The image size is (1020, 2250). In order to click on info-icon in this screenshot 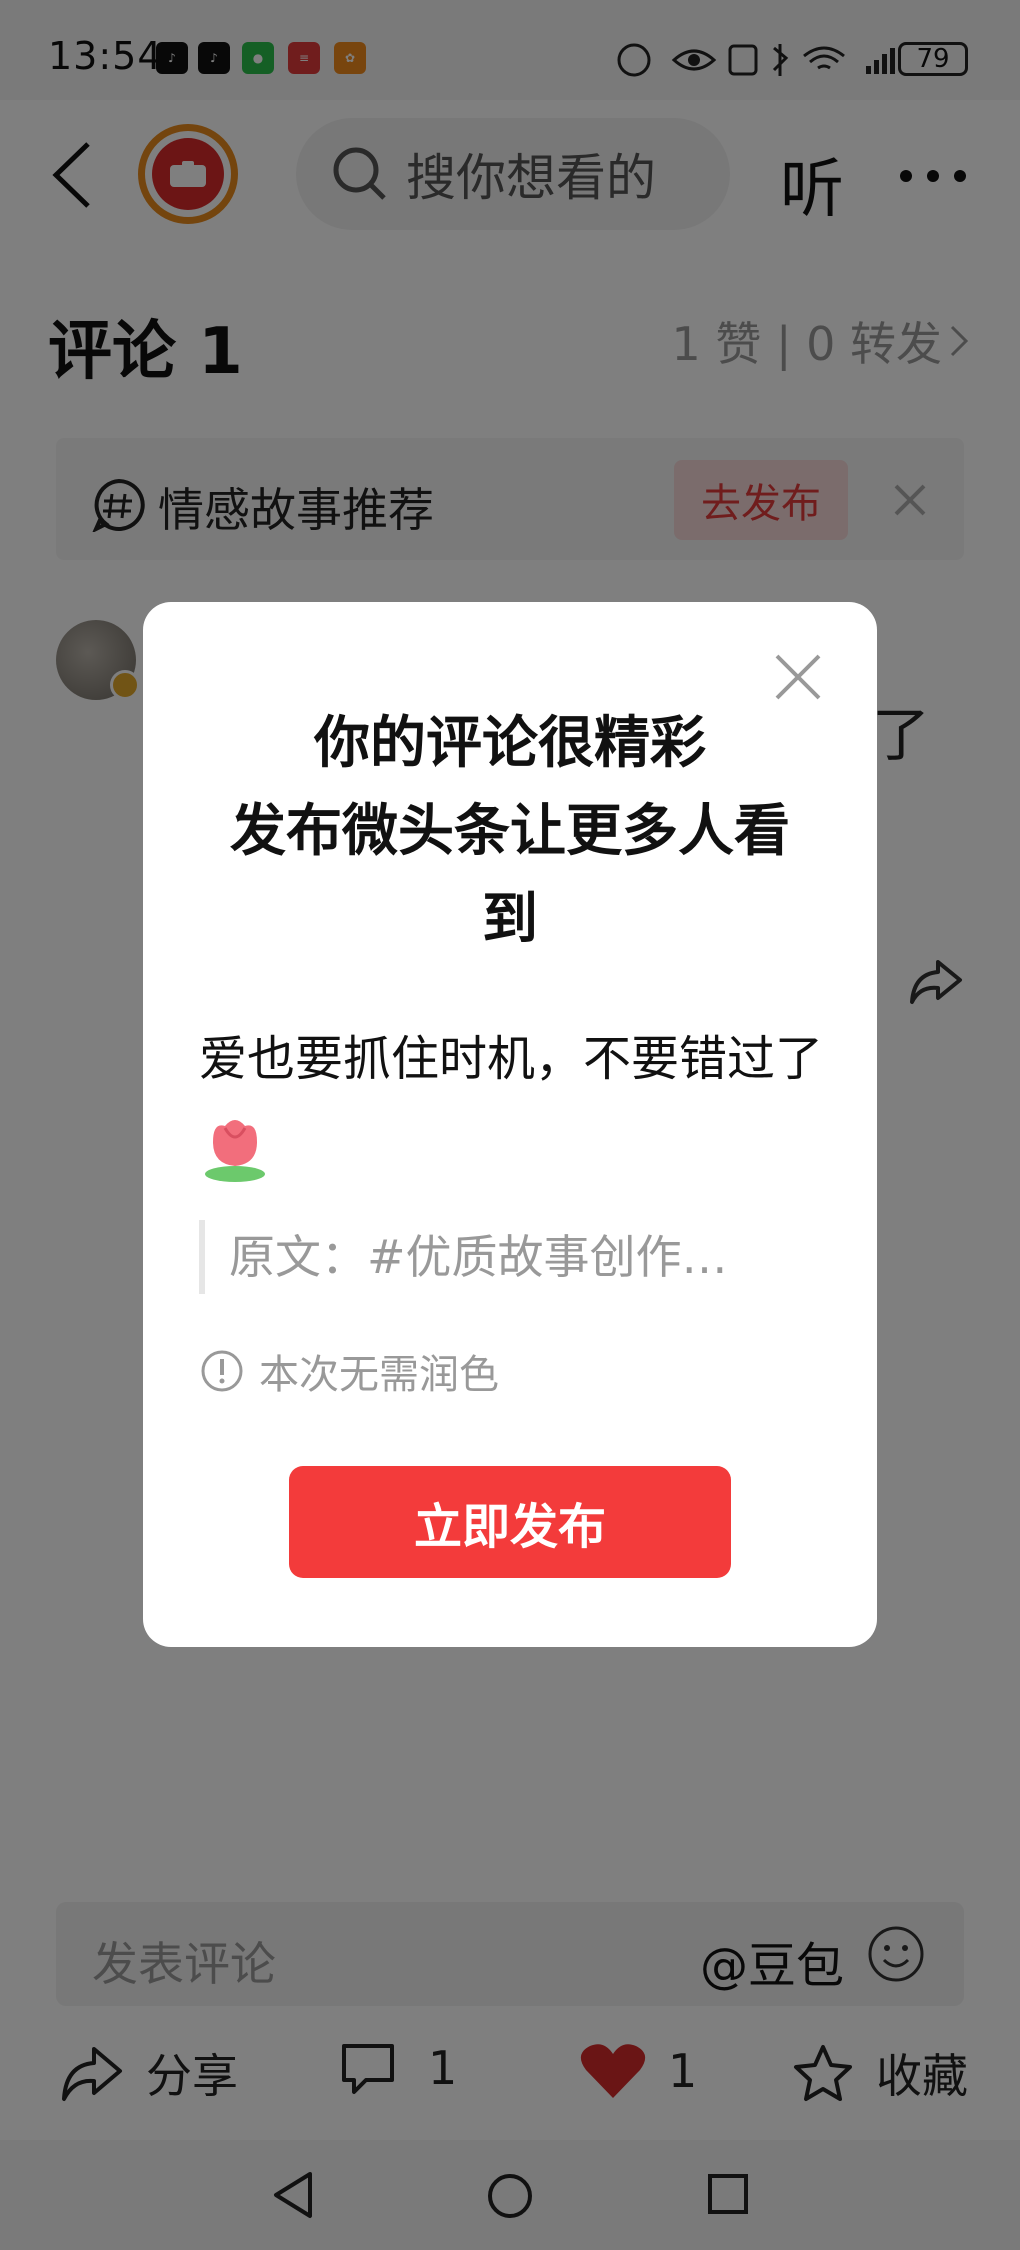, I will do `click(222, 1371)`.